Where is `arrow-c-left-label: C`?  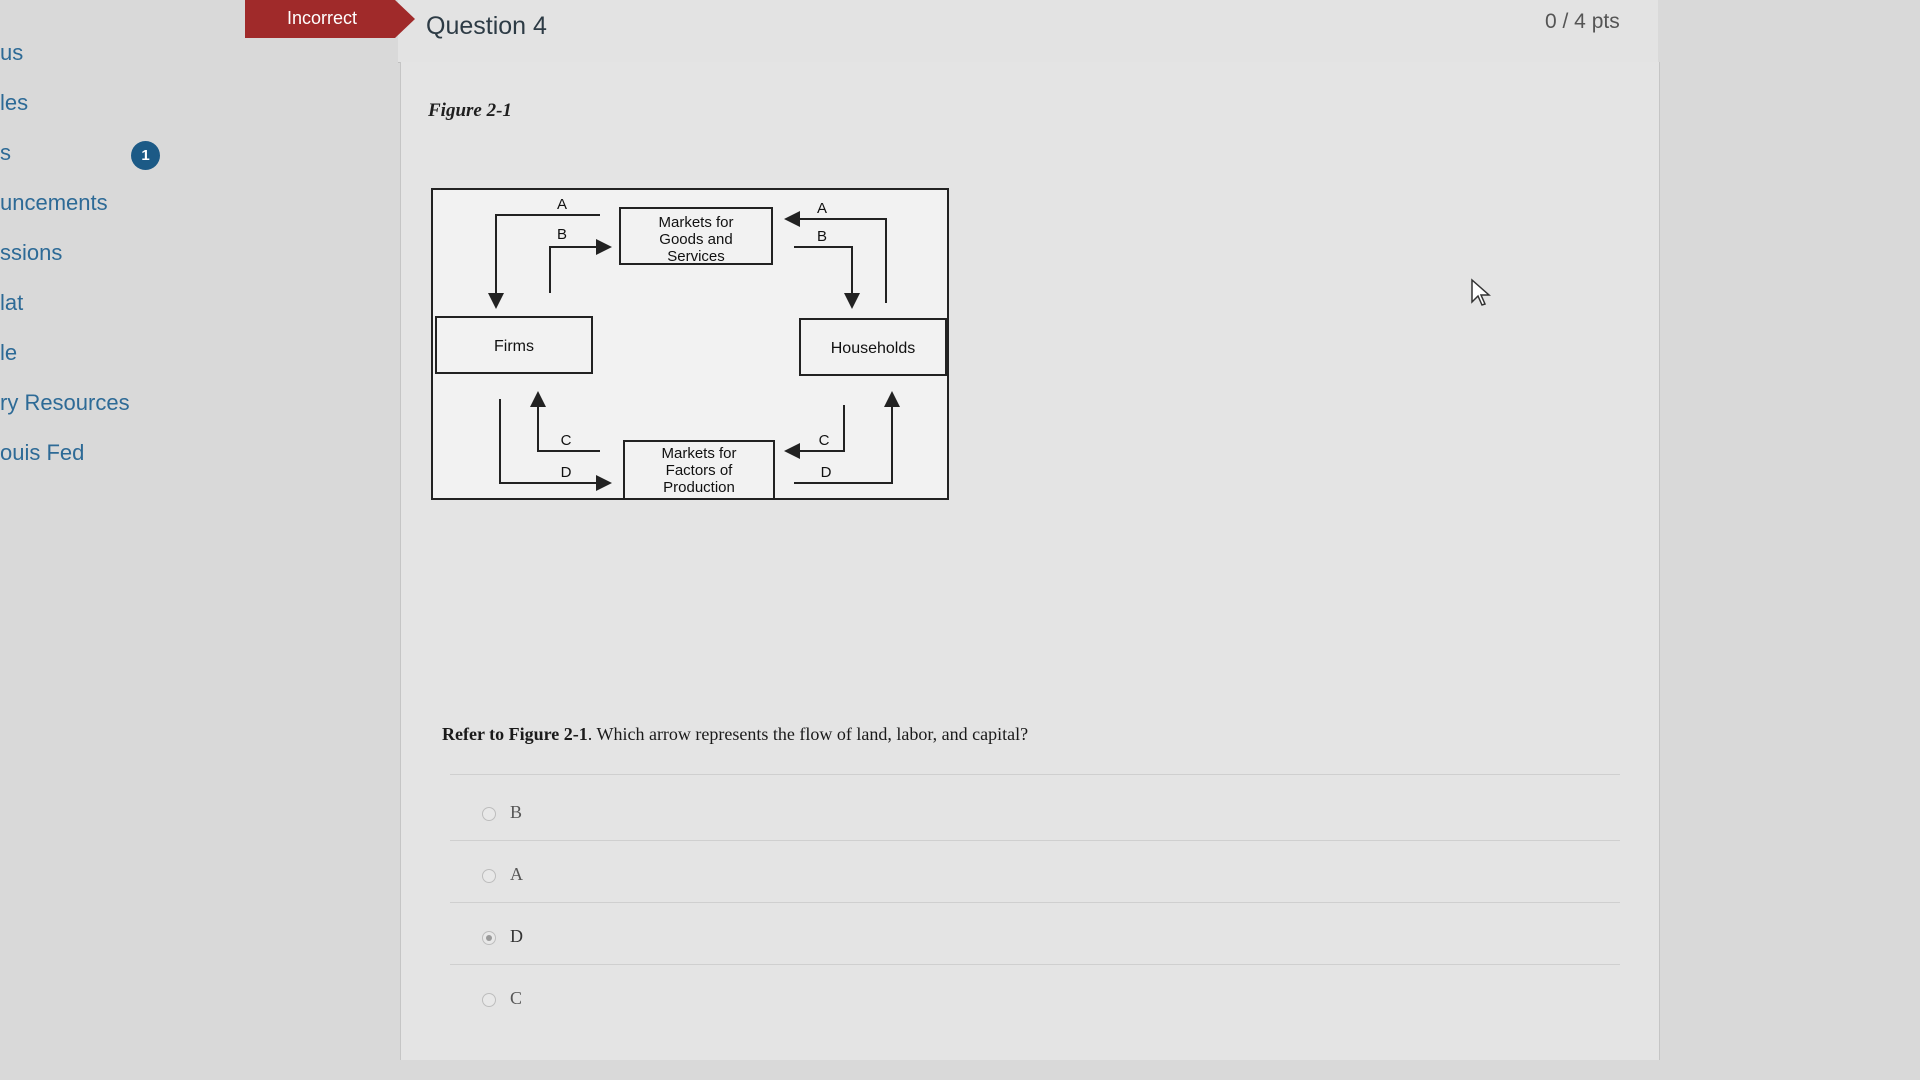
arrow-c-left-label: C is located at coordinates (566, 440).